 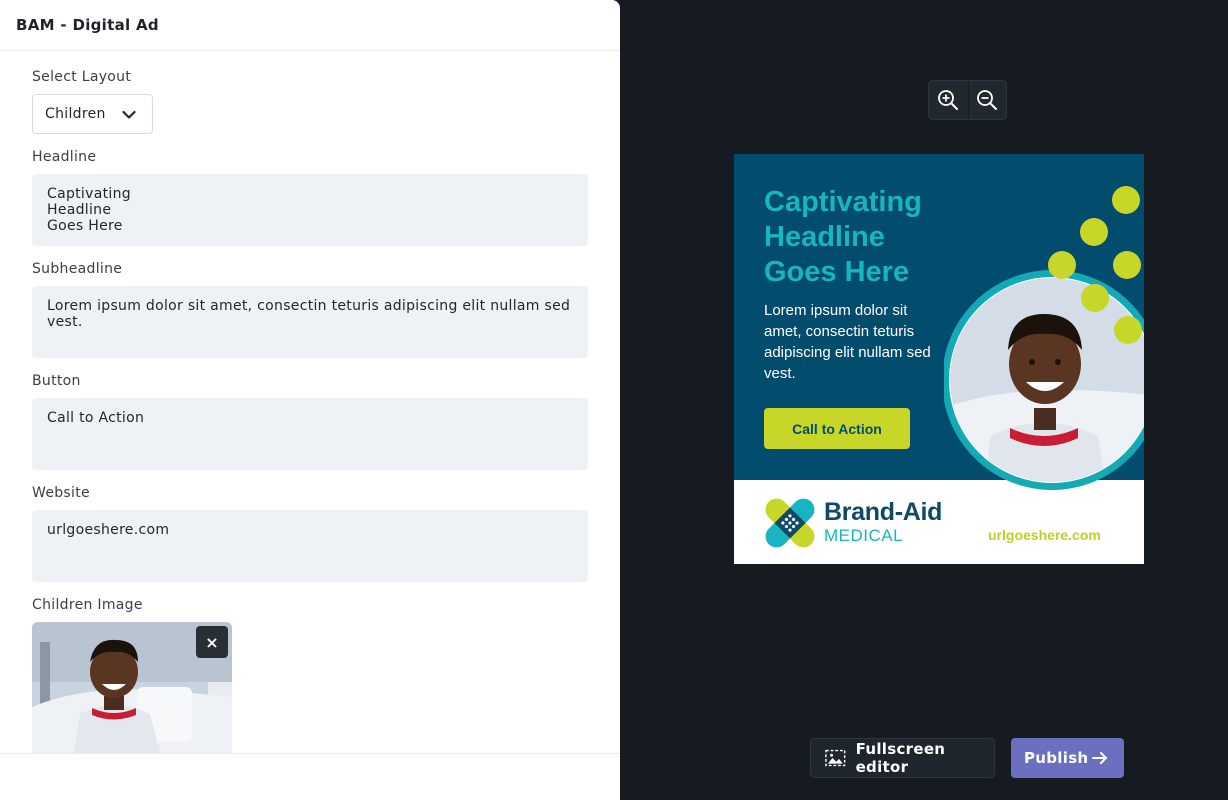 What do you see at coordinates (64, 157) in the screenshot?
I see `headline-label: Headline` at bounding box center [64, 157].